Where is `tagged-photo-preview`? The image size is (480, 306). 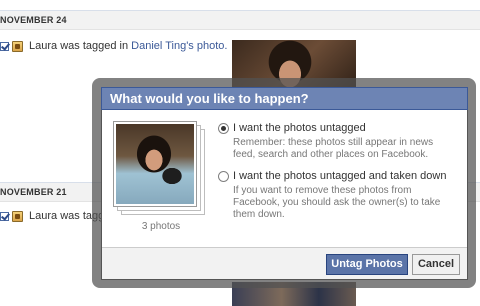
tagged-photo-preview is located at coordinates (155, 164).